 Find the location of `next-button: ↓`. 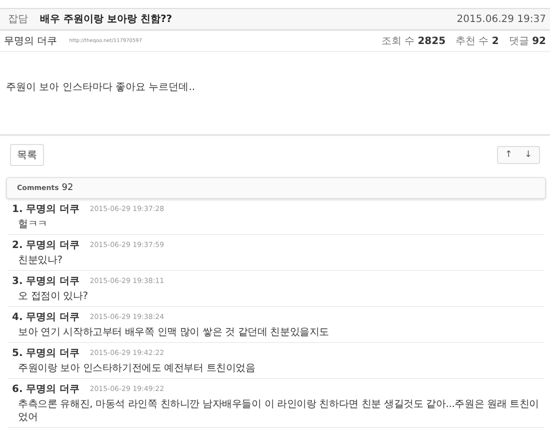

next-button: ↓ is located at coordinates (528, 155).